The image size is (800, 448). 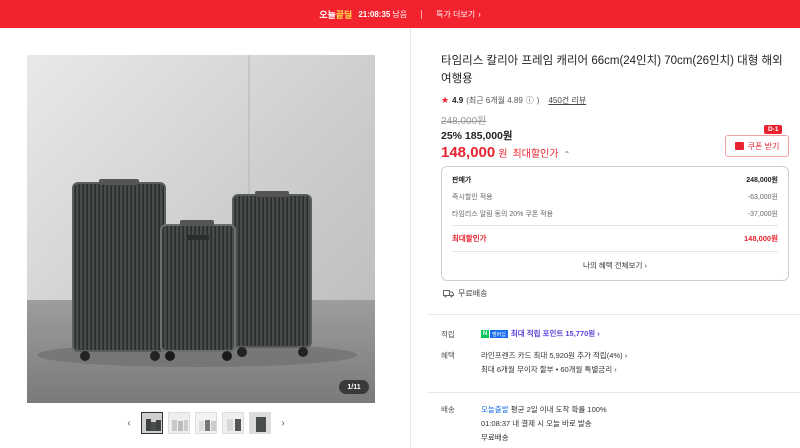 What do you see at coordinates (468, 152) in the screenshot?
I see `final-price: 148,000` at bounding box center [468, 152].